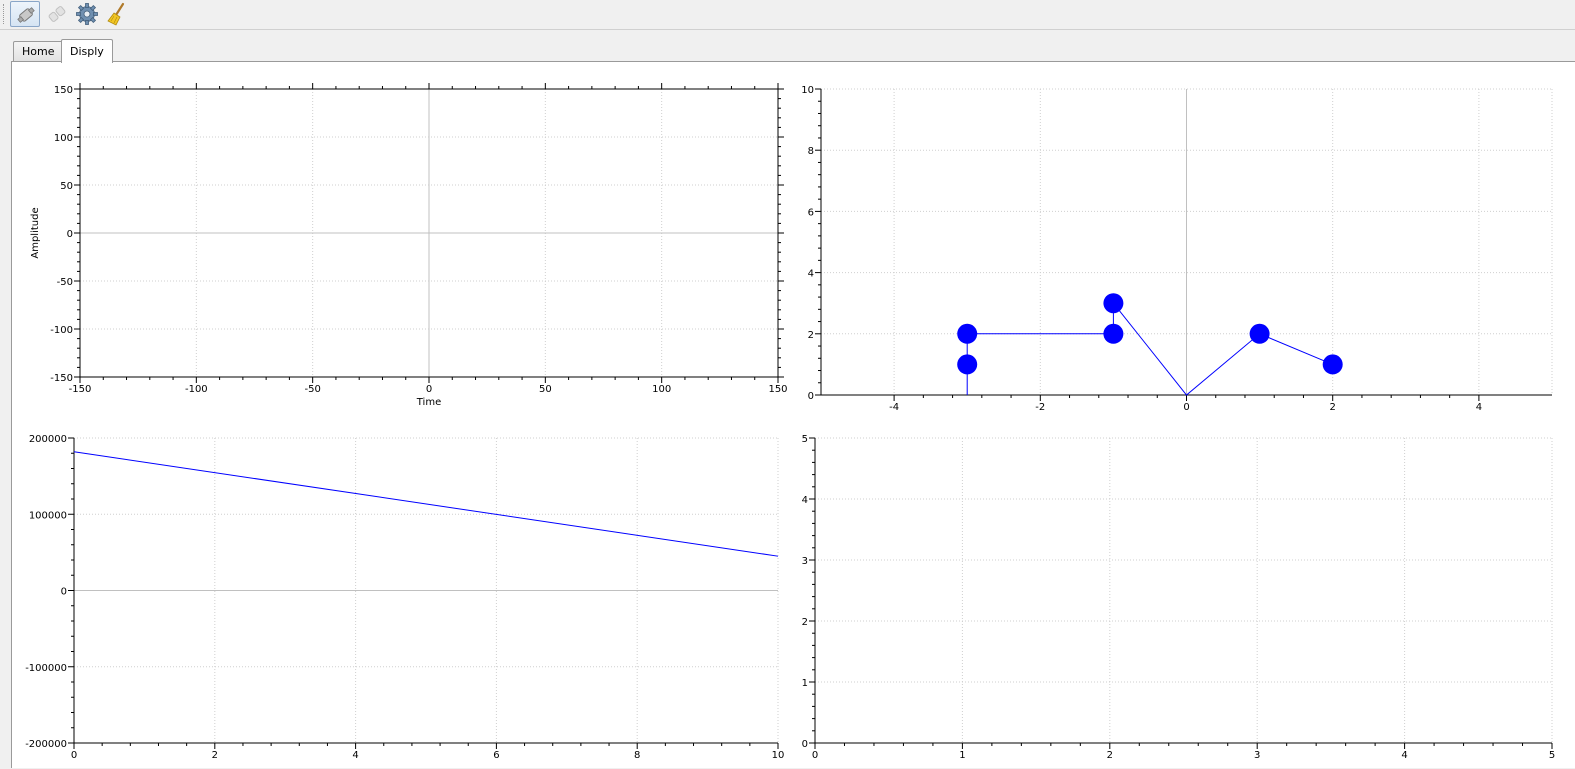 This screenshot has width=1575, height=769. I want to click on x-tick-label: 0, so click(815, 755).